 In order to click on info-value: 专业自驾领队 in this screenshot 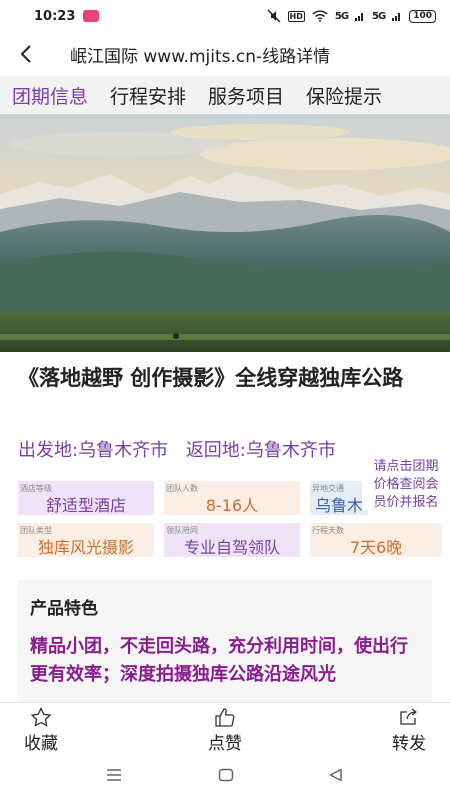, I will do `click(231, 547)`.